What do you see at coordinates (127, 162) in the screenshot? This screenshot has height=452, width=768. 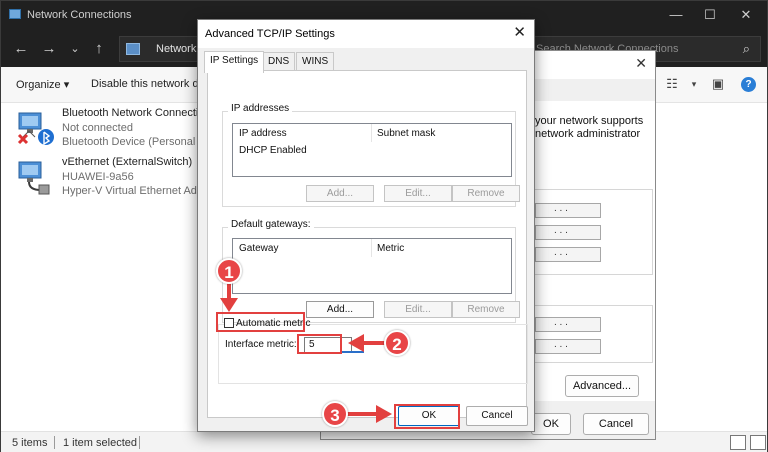 I see `connection-name: vEthernet (ExternalSwitch)` at bounding box center [127, 162].